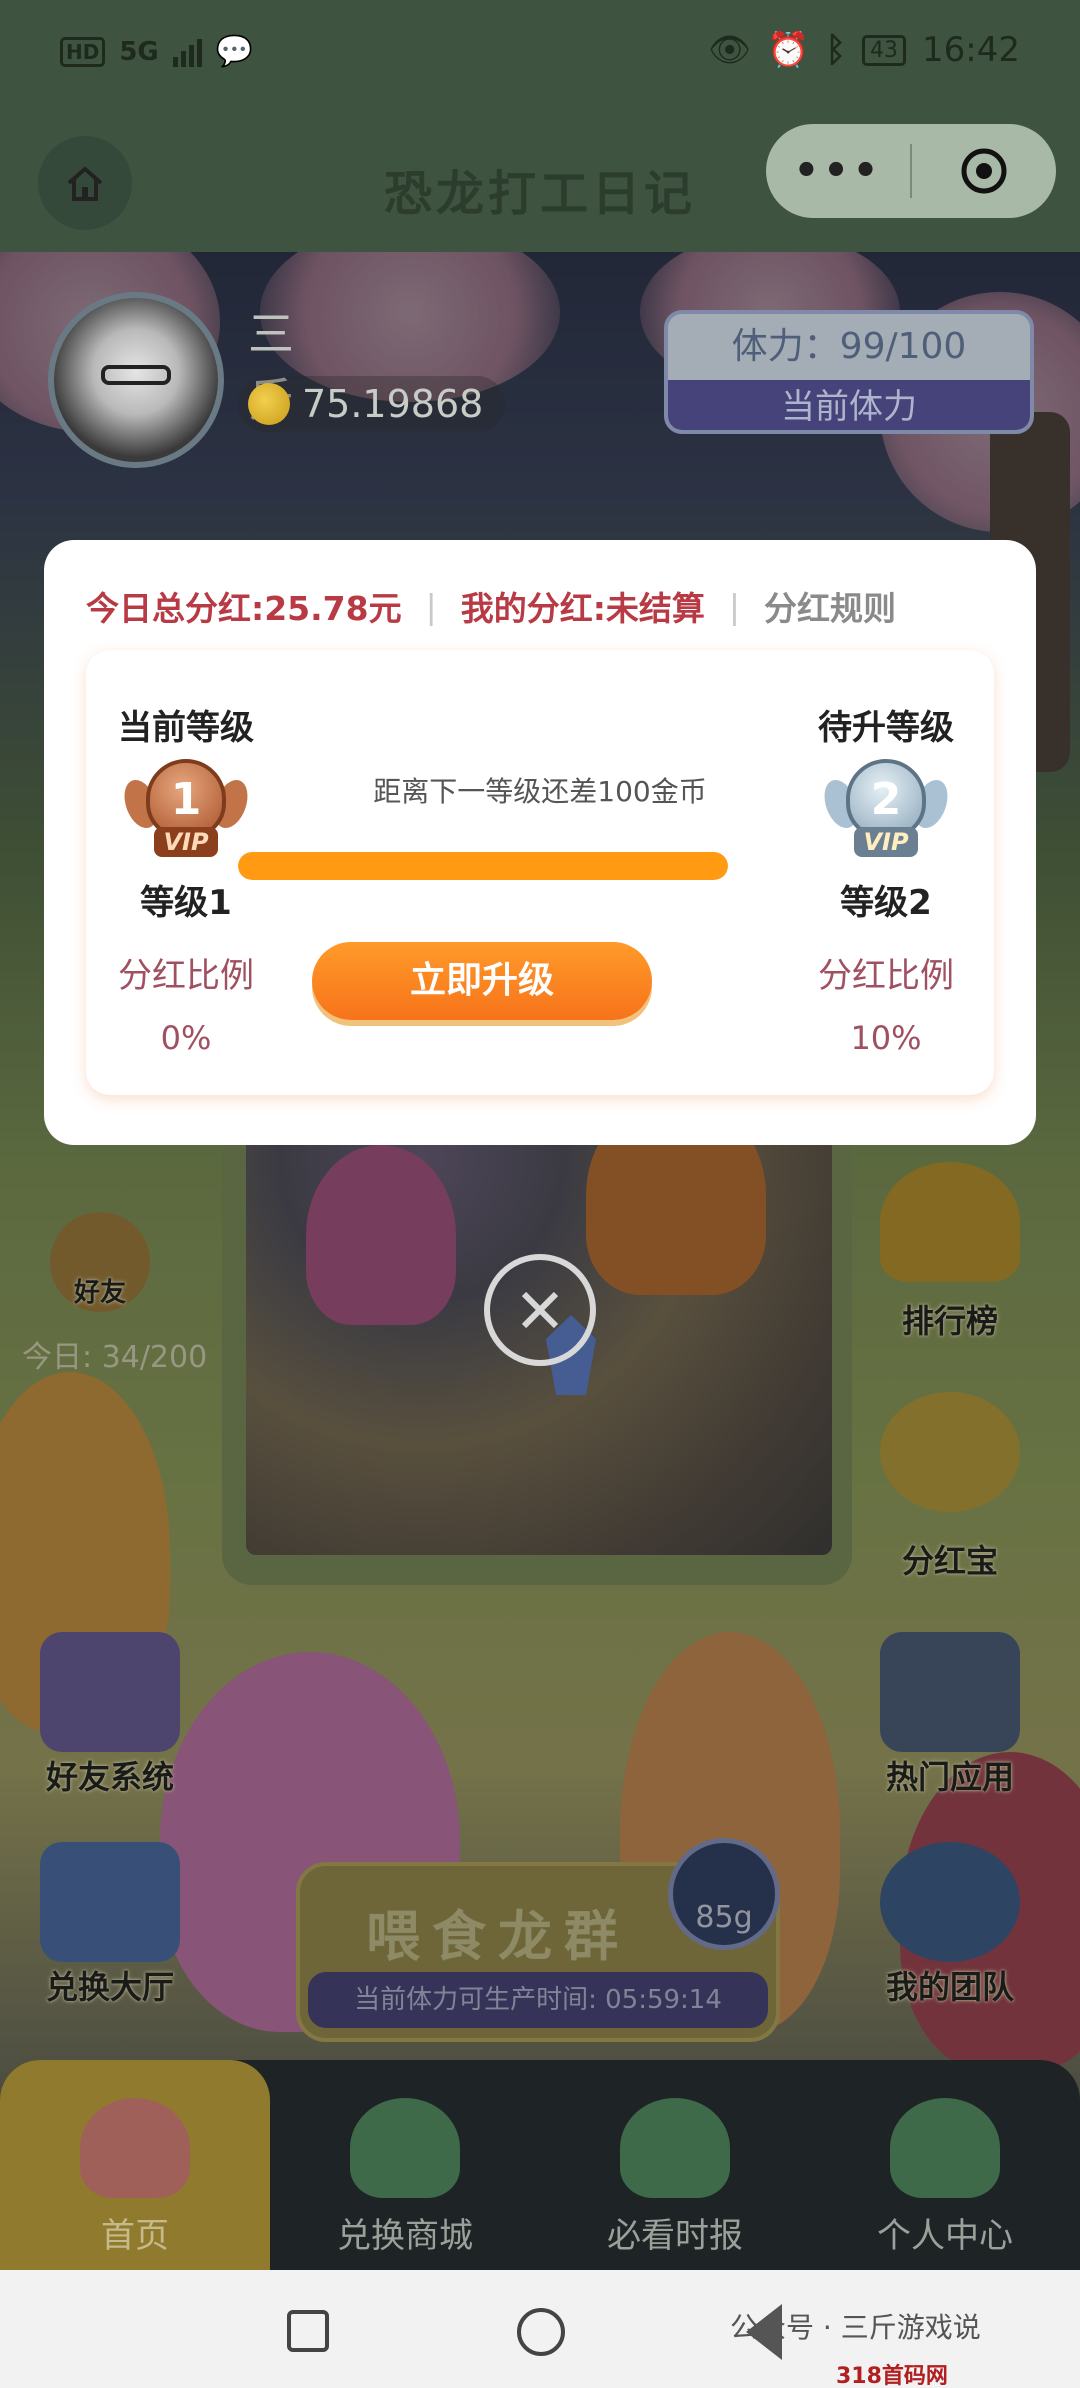  I want to click on current-ratio: 0%, so click(186, 1038).